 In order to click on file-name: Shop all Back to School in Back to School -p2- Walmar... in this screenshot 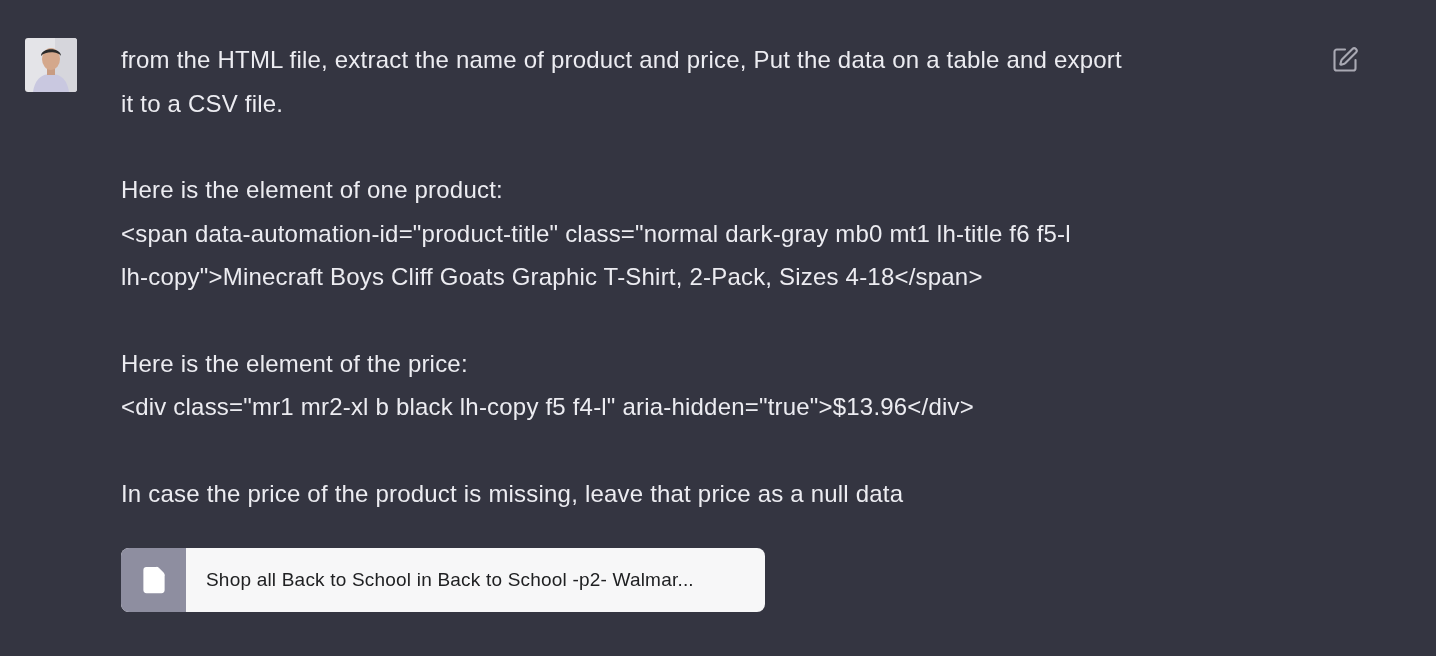, I will do `click(449, 580)`.